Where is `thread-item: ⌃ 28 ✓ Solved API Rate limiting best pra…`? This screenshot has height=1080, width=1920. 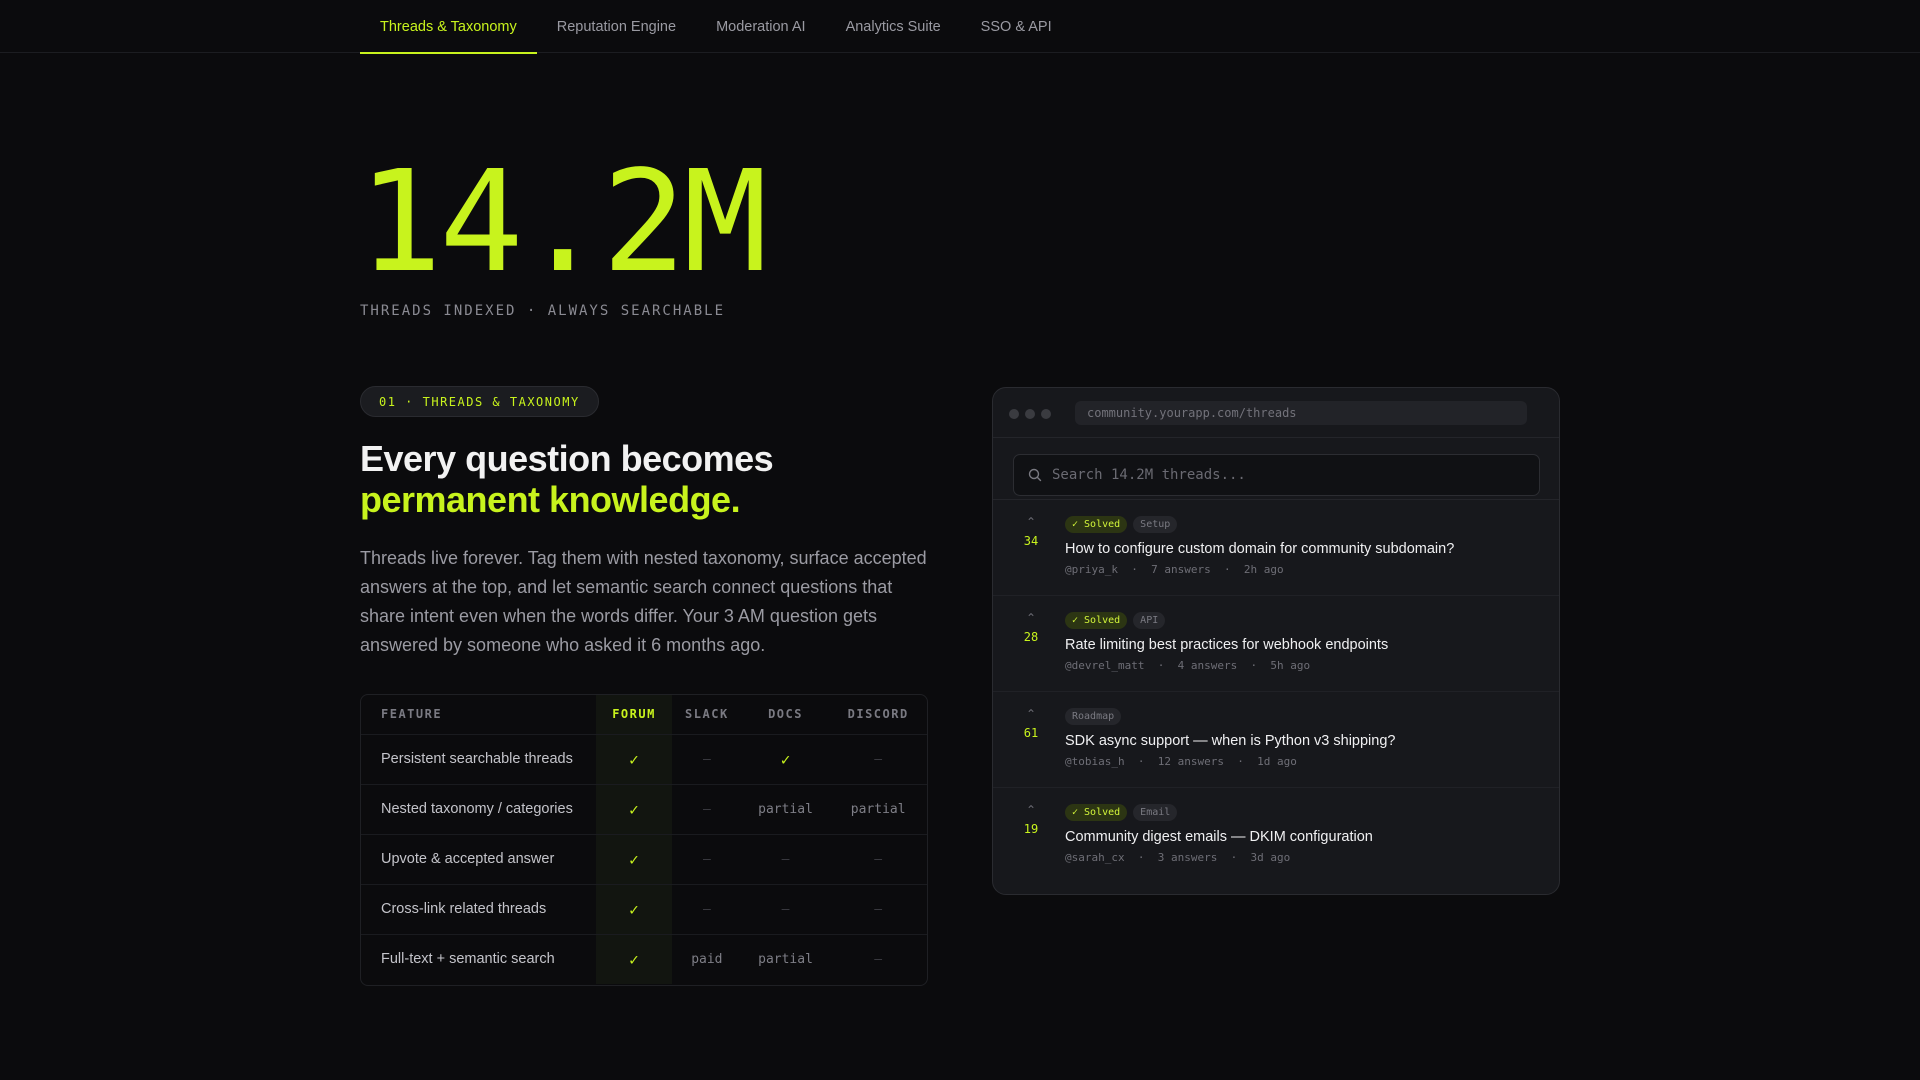 thread-item: ⌃ 28 ✓ Solved API Rate limiting best pra… is located at coordinates (1276, 644).